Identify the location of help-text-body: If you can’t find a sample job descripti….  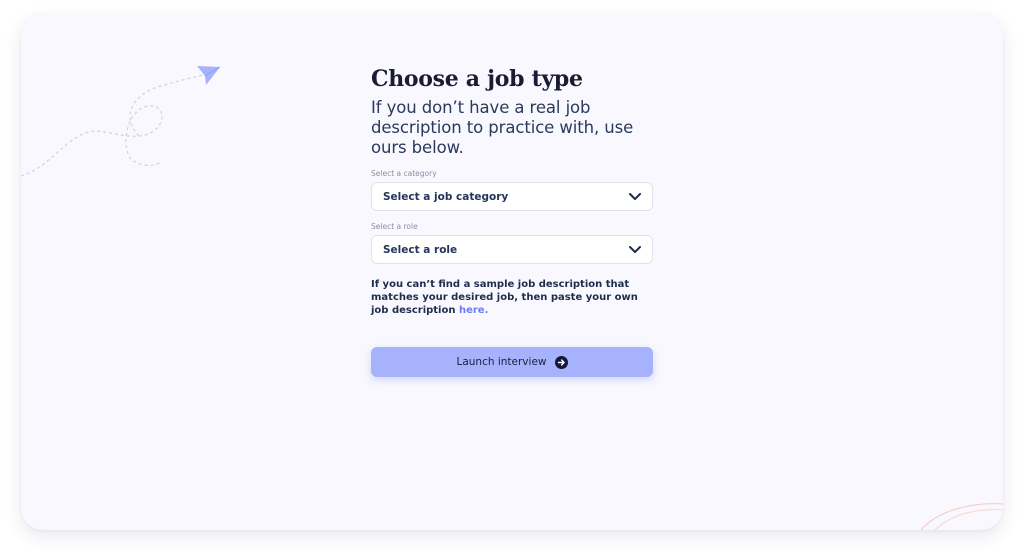
(504, 297).